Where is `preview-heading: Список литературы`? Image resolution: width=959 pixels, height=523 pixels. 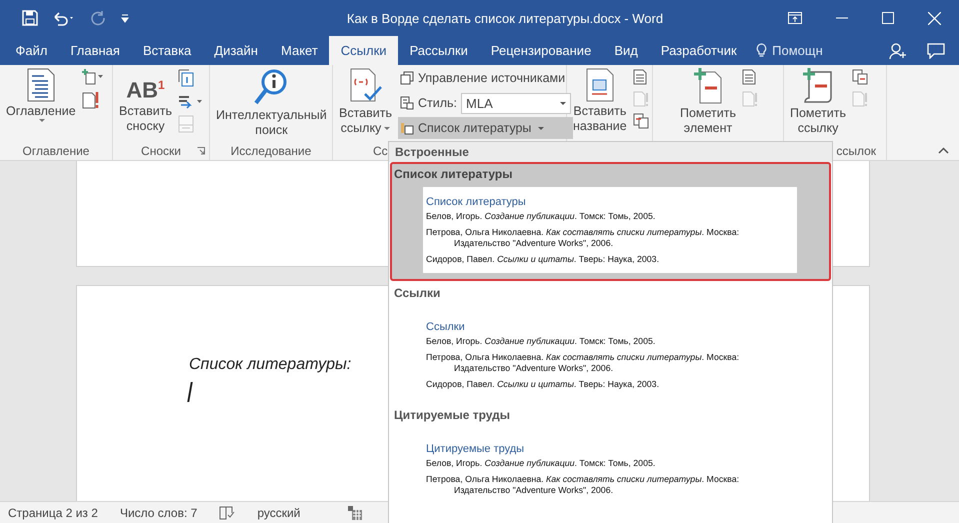
preview-heading: Список литературы is located at coordinates (476, 202).